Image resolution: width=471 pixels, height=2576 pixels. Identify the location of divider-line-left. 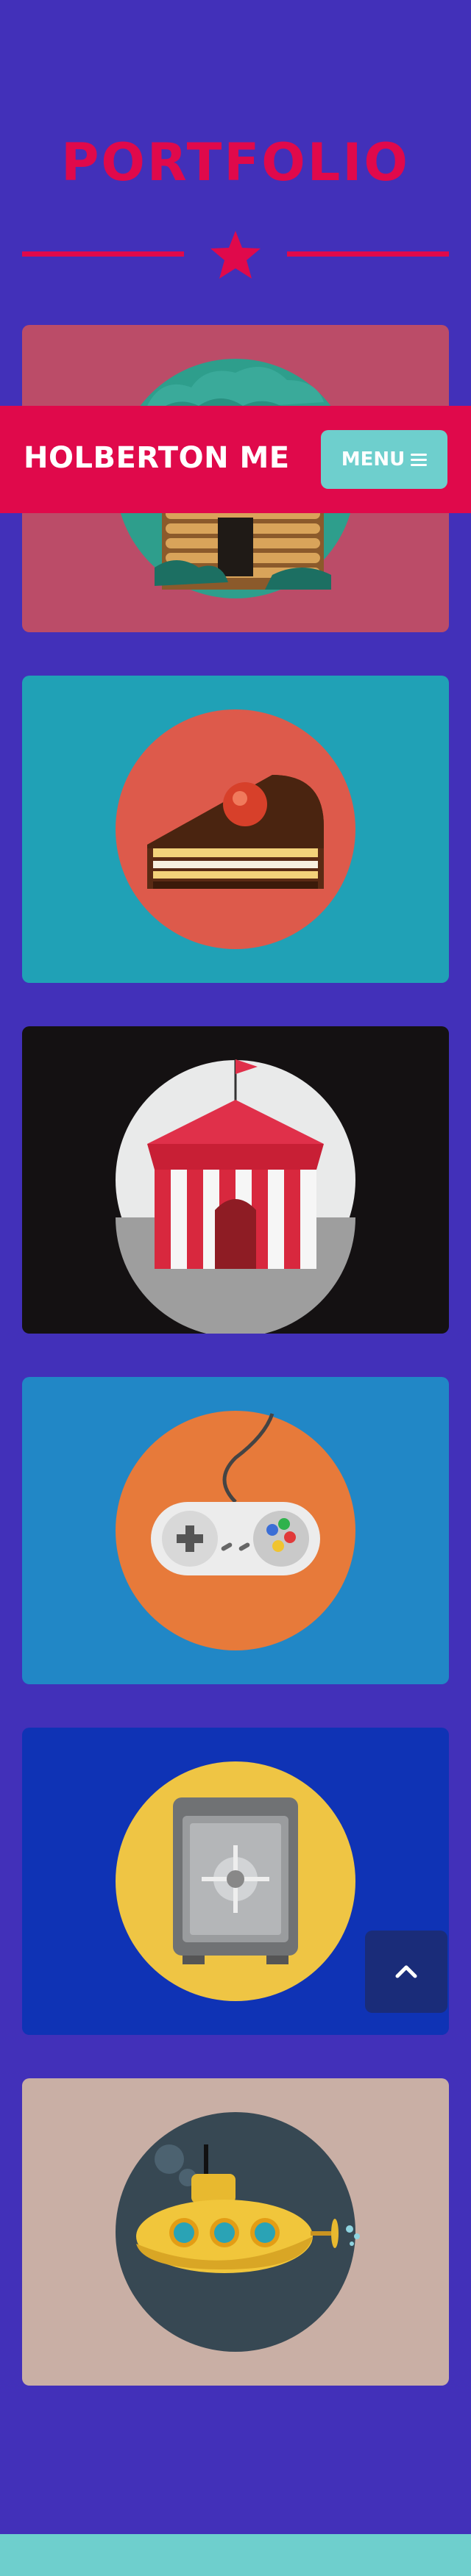
(103, 254).